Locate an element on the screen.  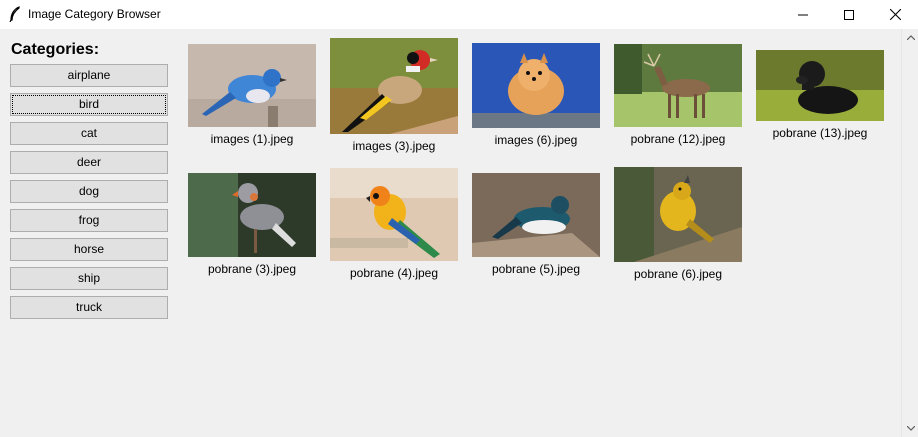
feather-icon is located at coordinates (14, 14).